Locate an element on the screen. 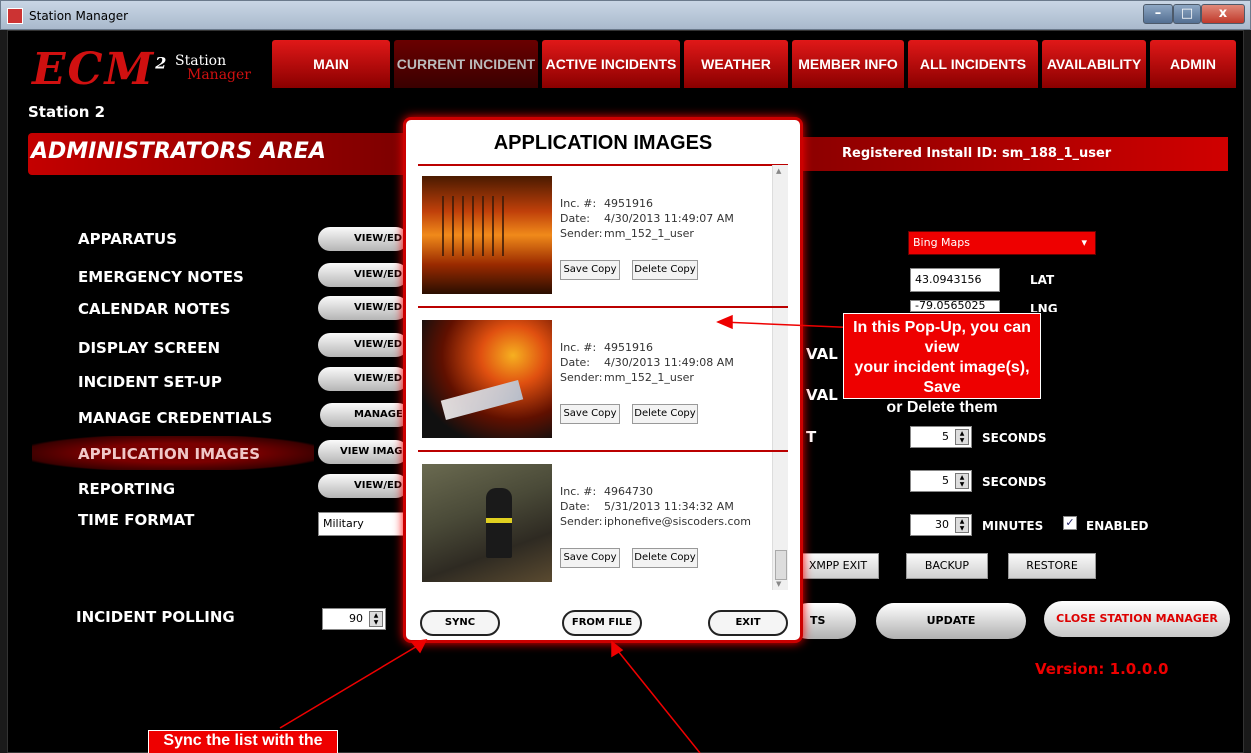  popup-callout-line-2: your incident image(s), Save is located at coordinates (942, 377).